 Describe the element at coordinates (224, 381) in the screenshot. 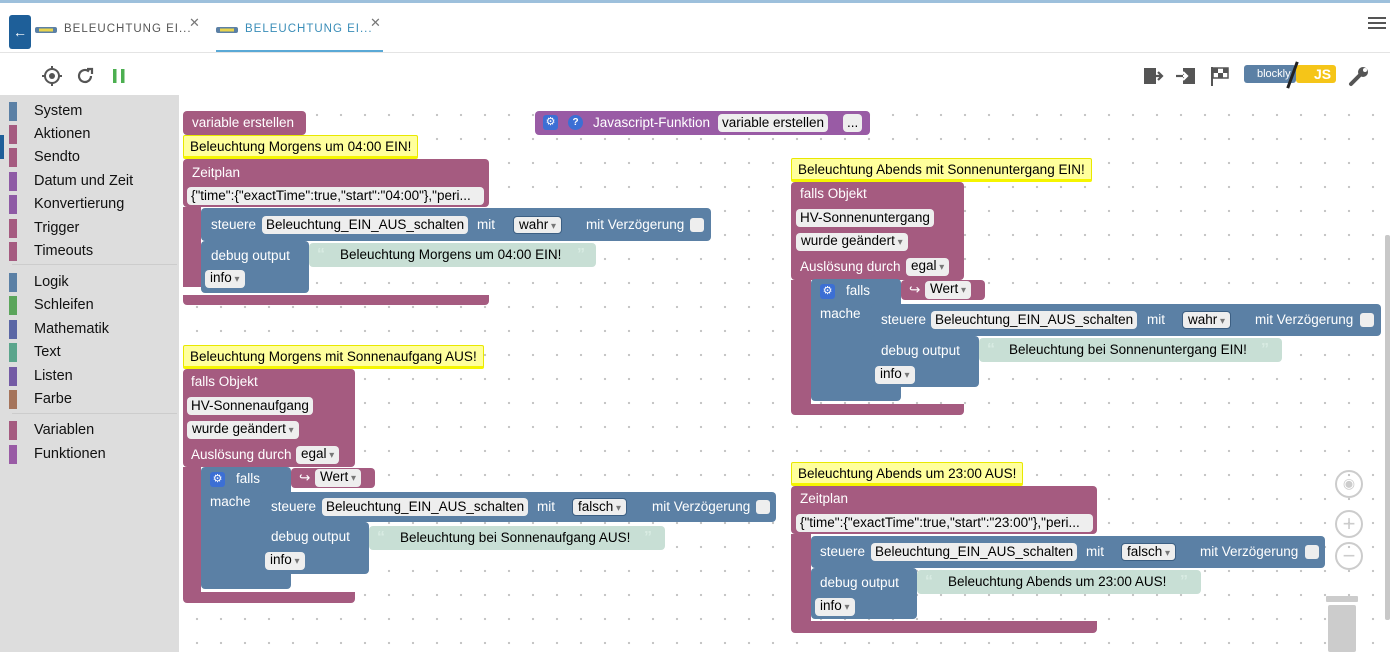

I see `block-label: falls Objekt` at that location.